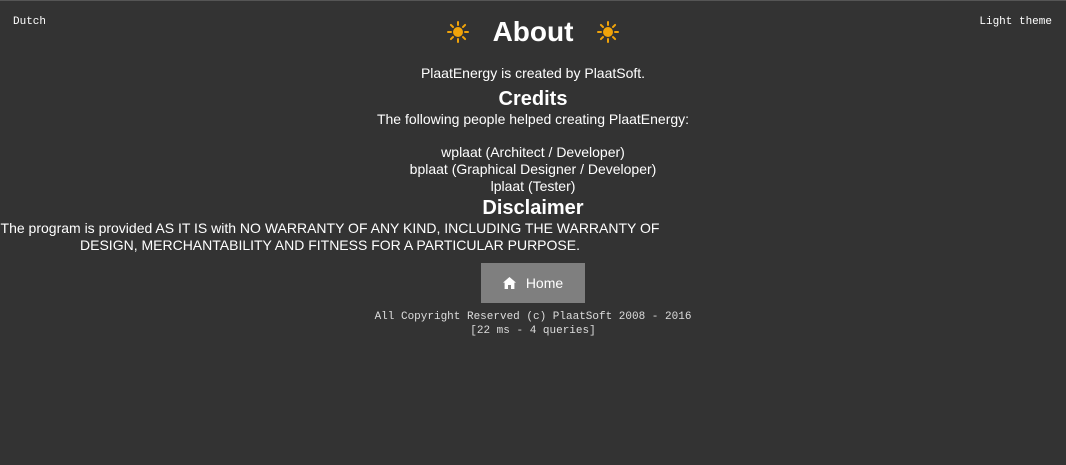  What do you see at coordinates (509, 283) in the screenshot?
I see `home-icon` at bounding box center [509, 283].